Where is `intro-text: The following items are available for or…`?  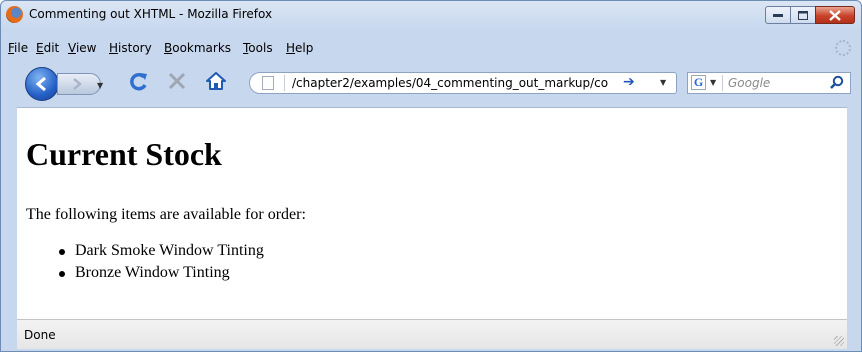
intro-text: The following items are available for or… is located at coordinates (166, 214).